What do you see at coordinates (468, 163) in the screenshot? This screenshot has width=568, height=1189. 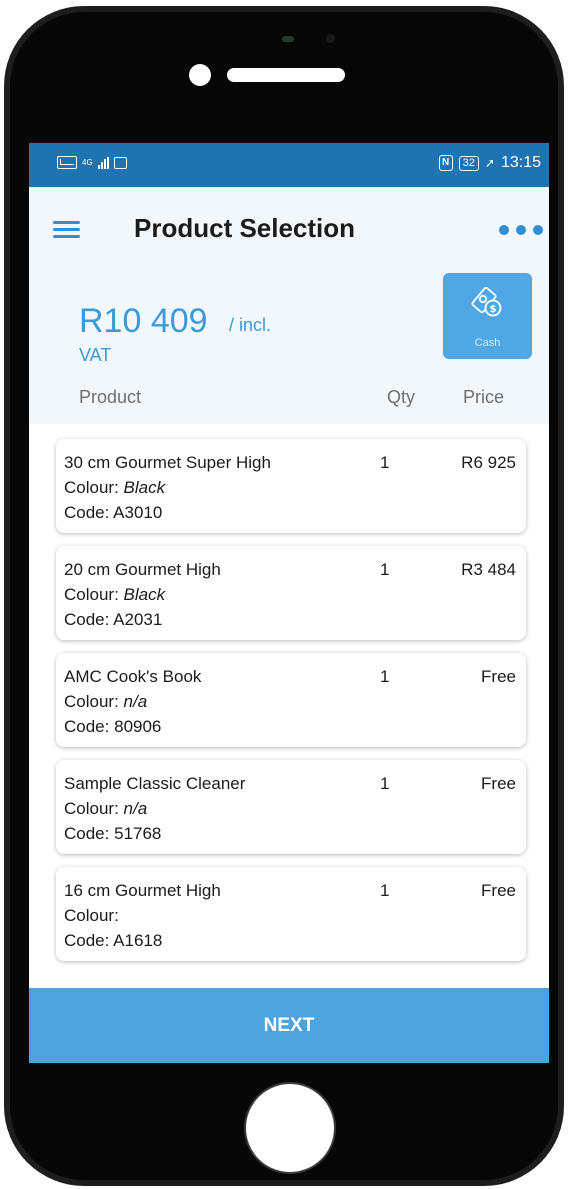 I see `battery-icon: 32` at bounding box center [468, 163].